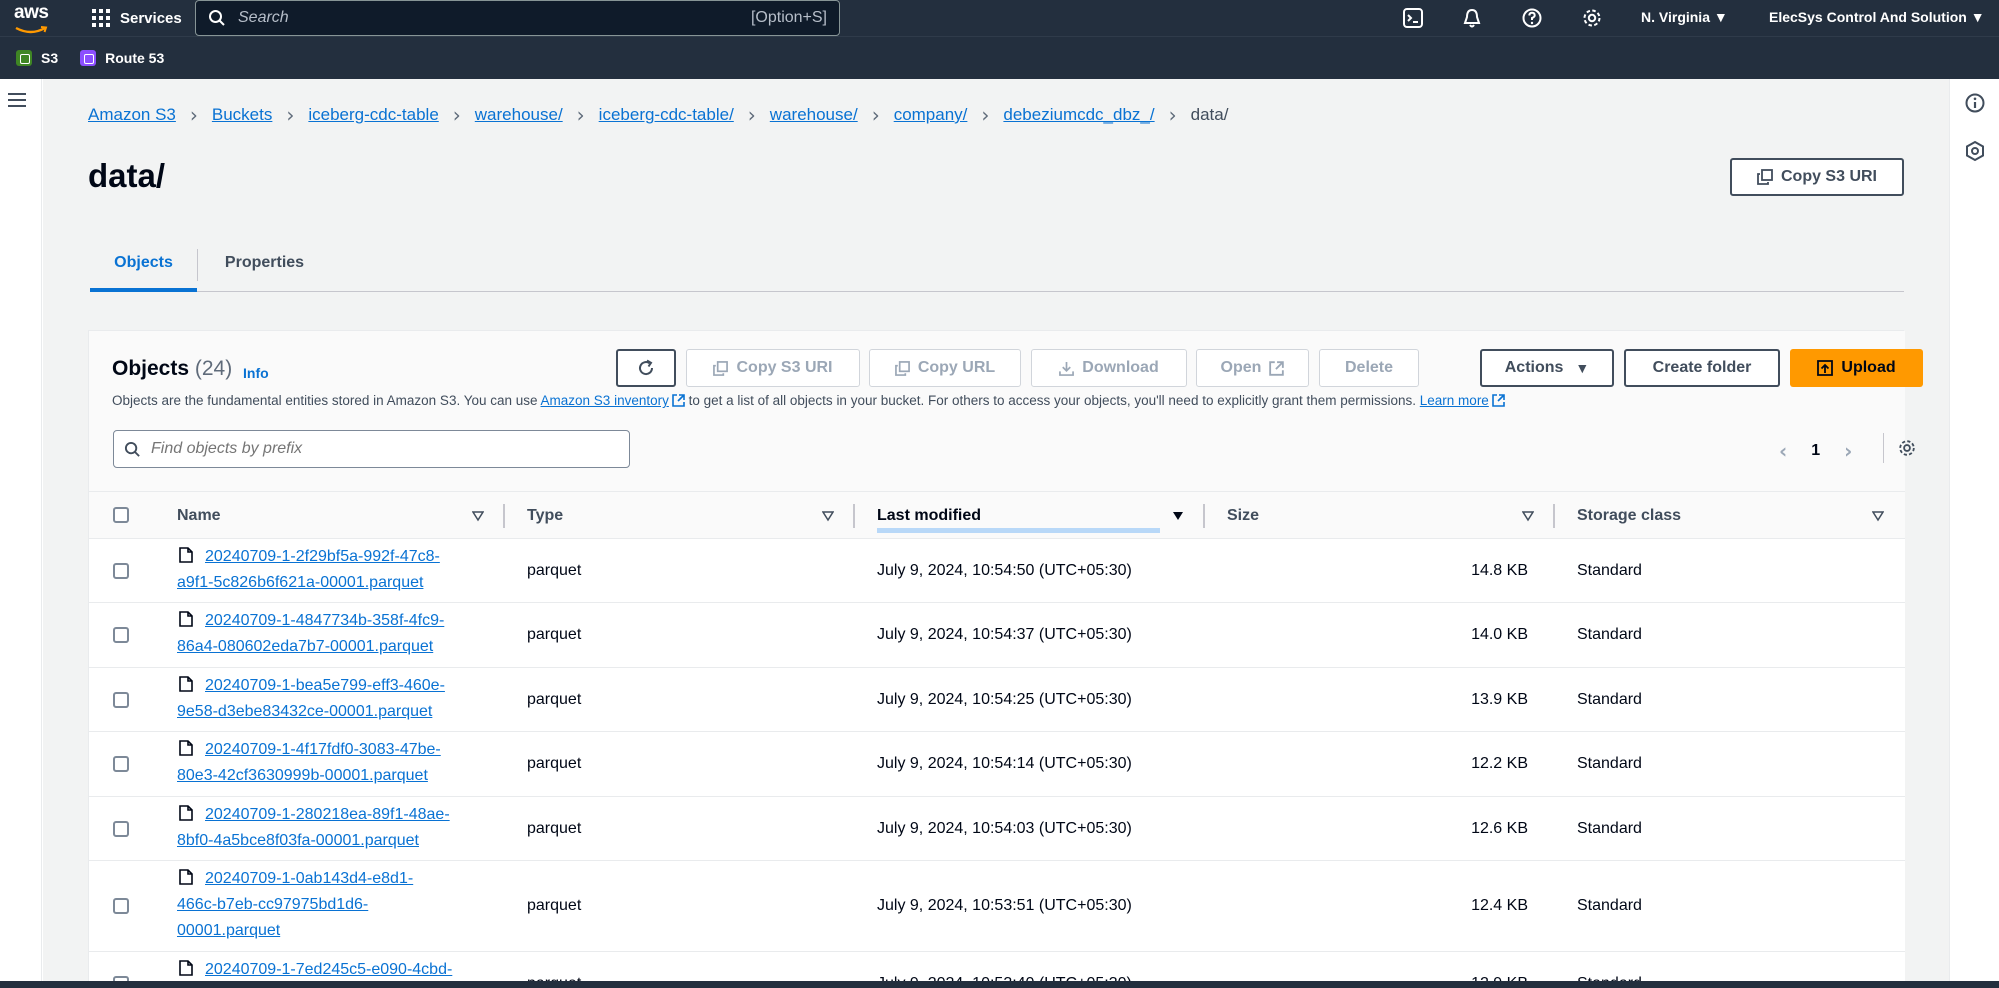 This screenshot has height=988, width=1999. What do you see at coordinates (985, 114) in the screenshot?
I see `chevron-right-icon: ›` at bounding box center [985, 114].